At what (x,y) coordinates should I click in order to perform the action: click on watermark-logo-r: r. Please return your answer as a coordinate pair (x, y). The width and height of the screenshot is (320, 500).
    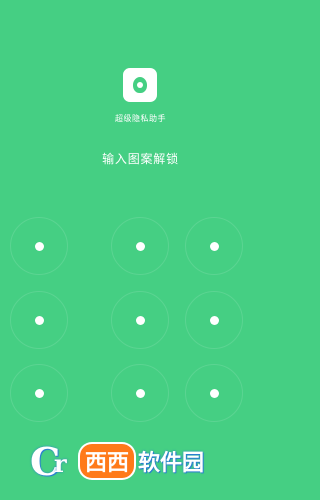
    Looking at the image, I should click on (60, 463).